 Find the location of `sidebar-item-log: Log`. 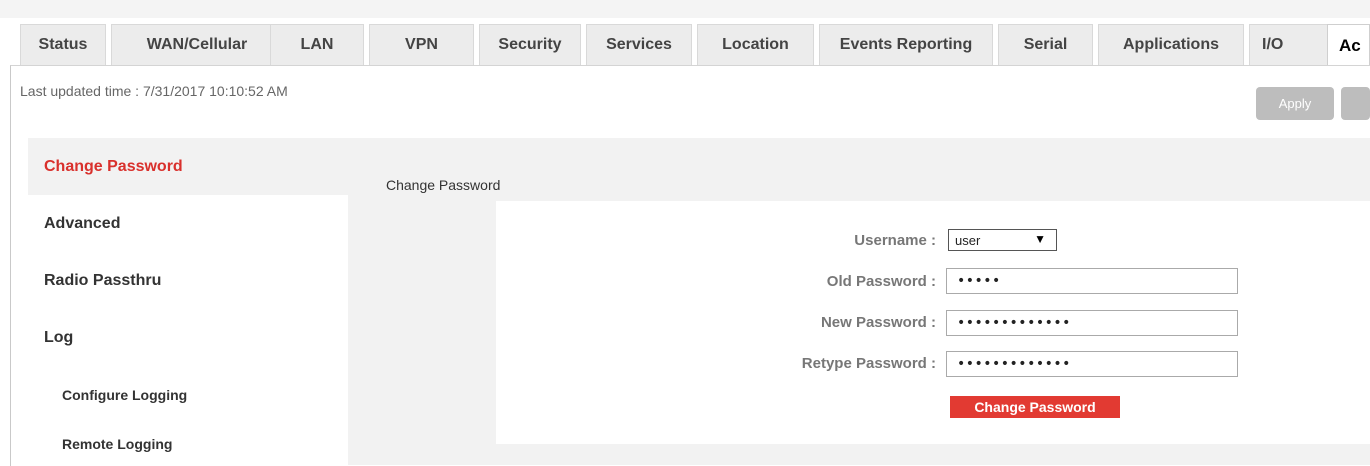

sidebar-item-log: Log is located at coordinates (188, 337).